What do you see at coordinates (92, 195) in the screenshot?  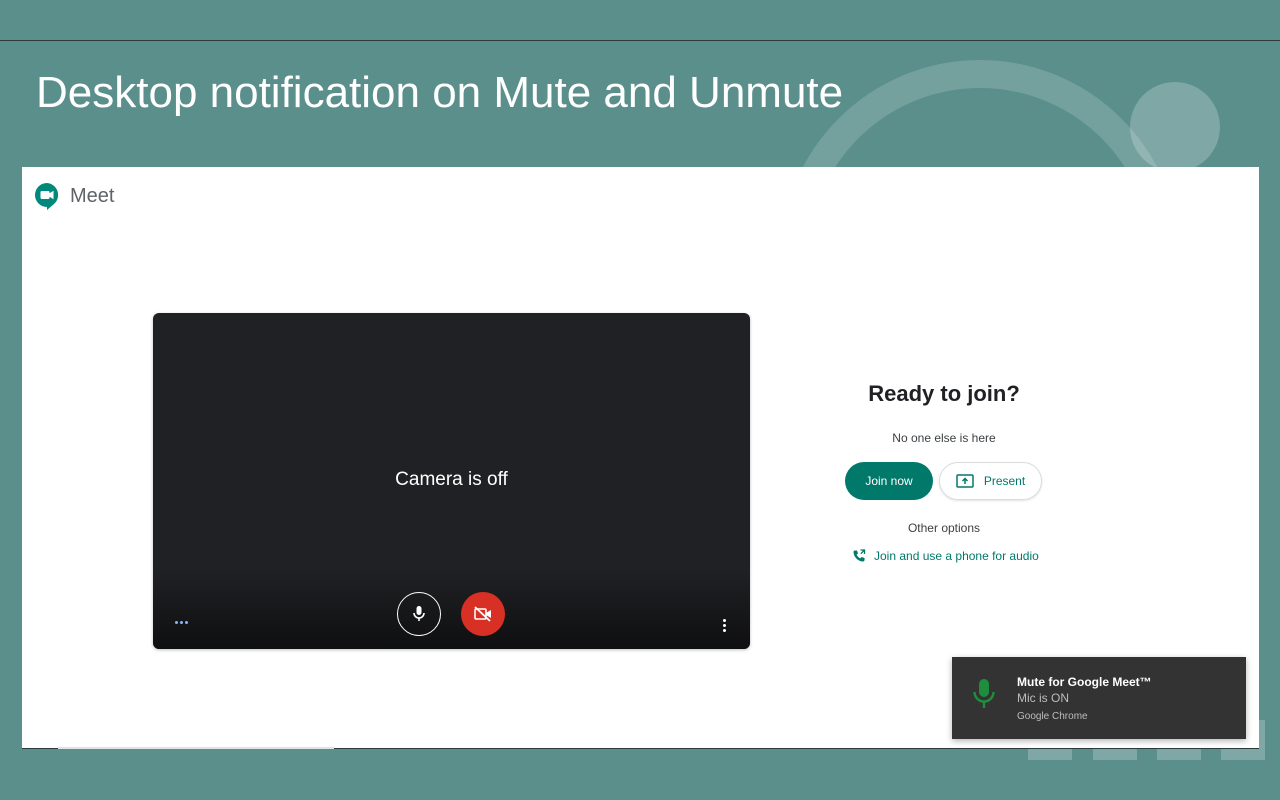 I see `meet-app-name: Meet` at bounding box center [92, 195].